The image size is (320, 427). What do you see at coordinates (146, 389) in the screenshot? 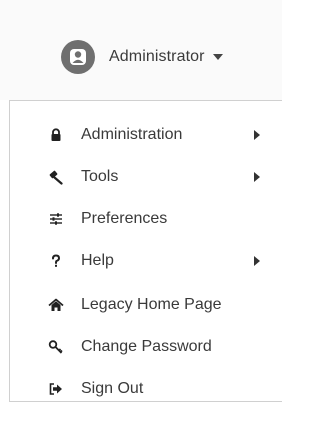
I see `menu-item-sign-out: Sign Out` at bounding box center [146, 389].